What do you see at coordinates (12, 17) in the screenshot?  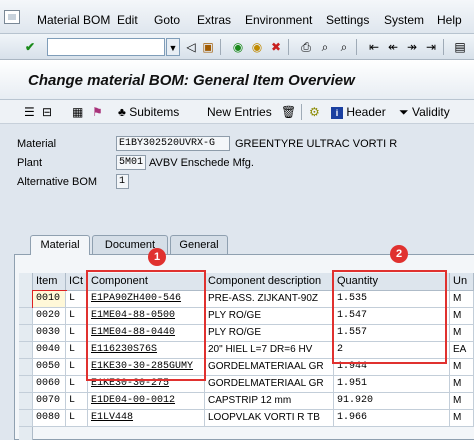 I see `window-menu-icon` at bounding box center [12, 17].